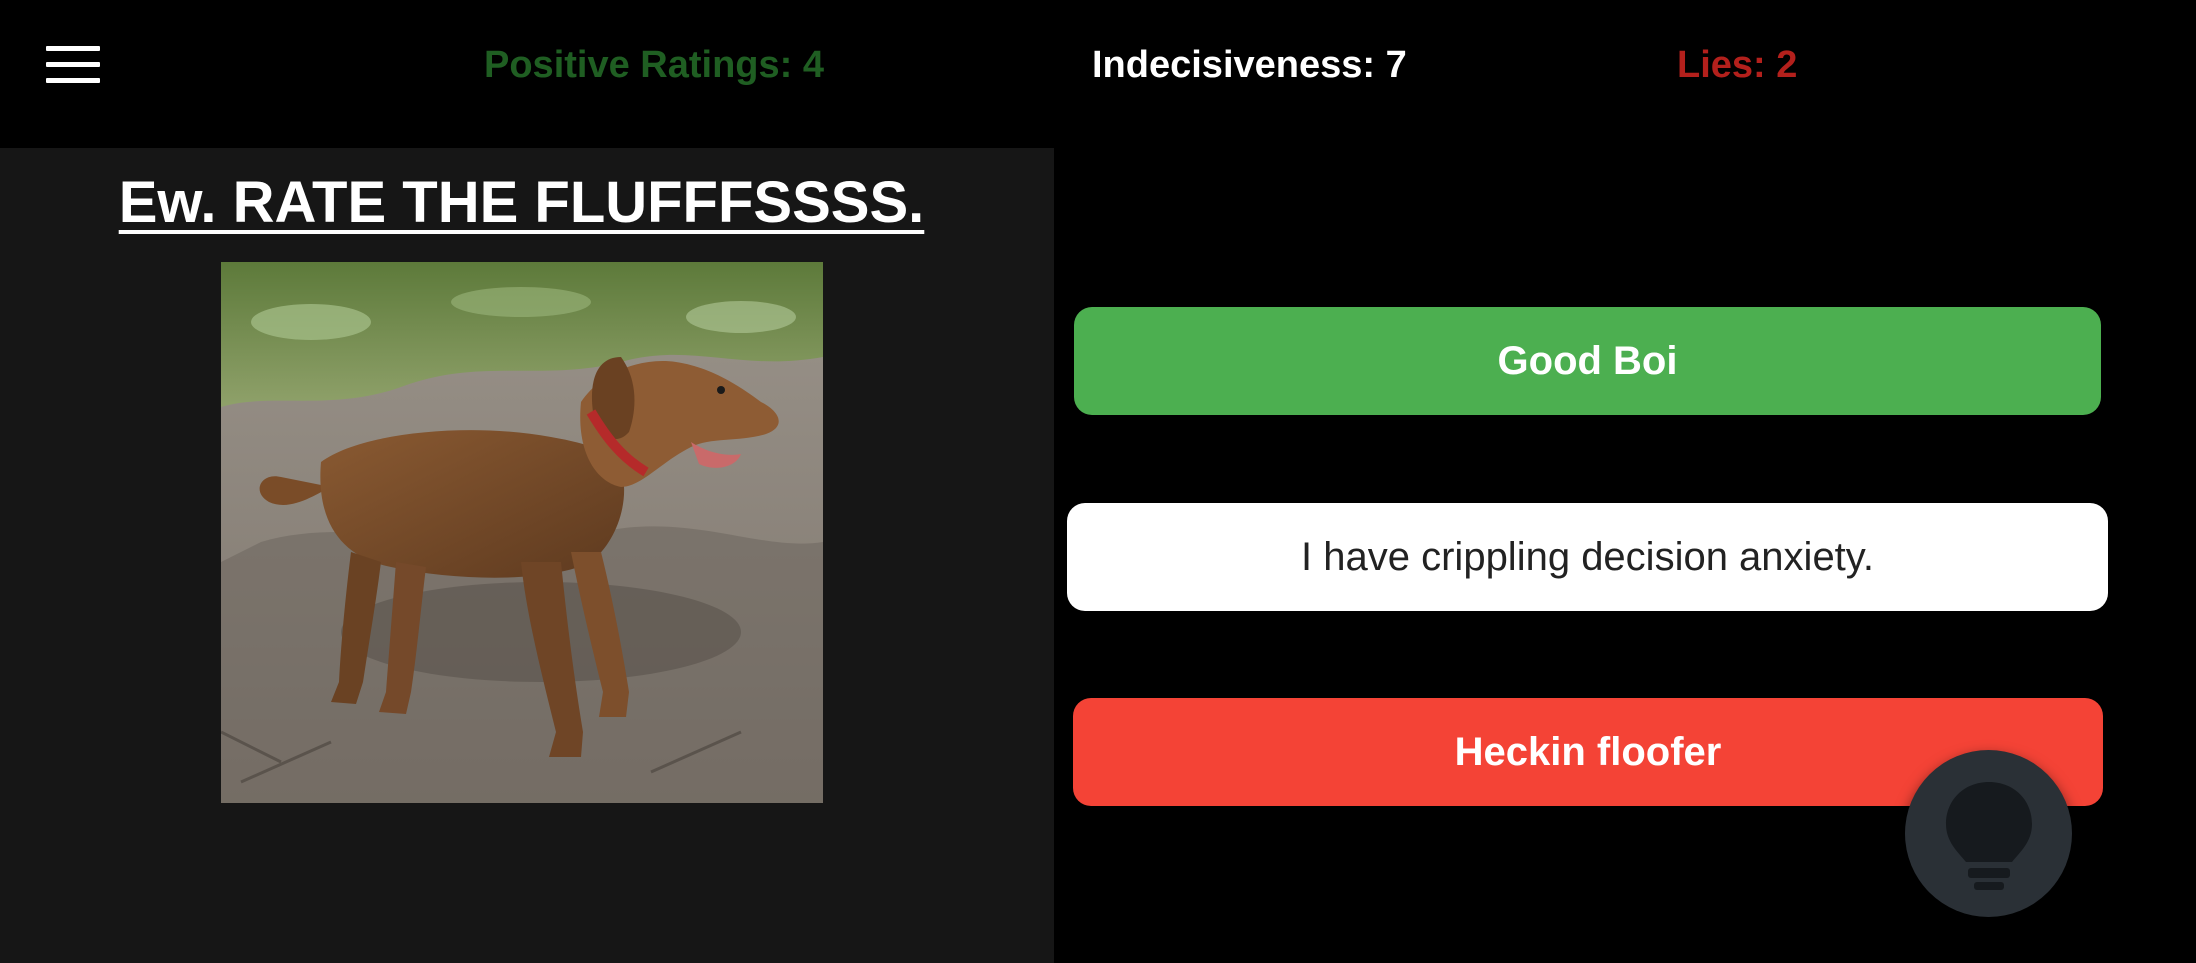  Describe the element at coordinates (1249, 65) in the screenshot. I see `indecisiveness-stat: Indecisiveness: 7` at that location.